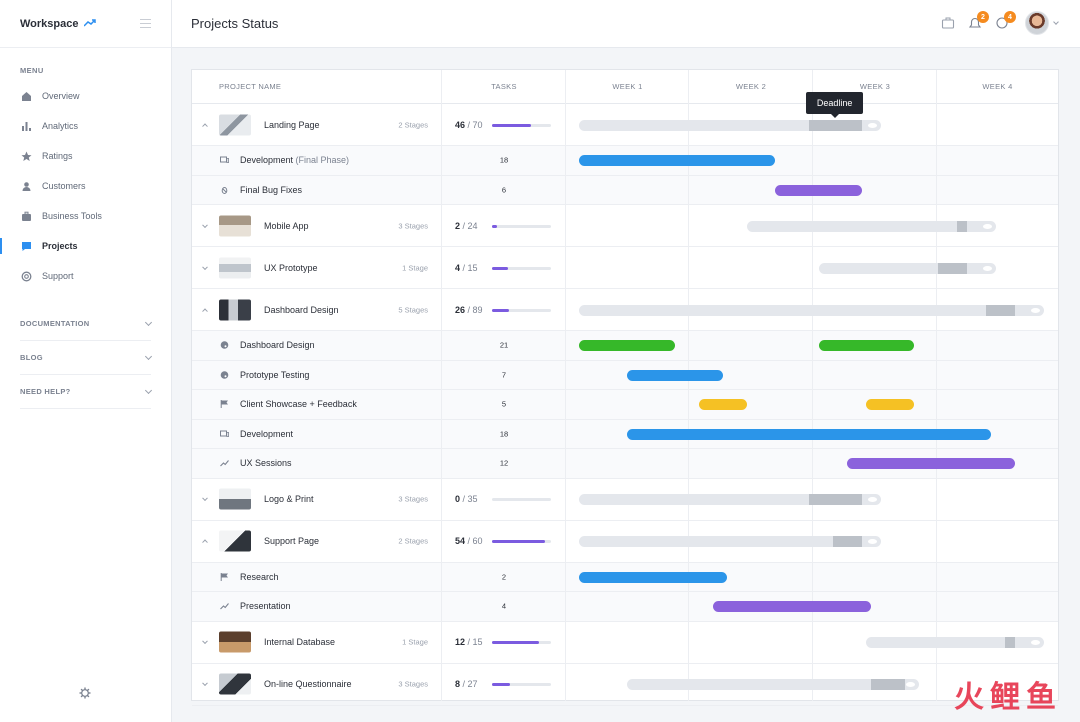  Describe the element at coordinates (625, 310) in the screenshot. I see `project-row: Dashboard Design 5 Stages 26 / 89` at that location.